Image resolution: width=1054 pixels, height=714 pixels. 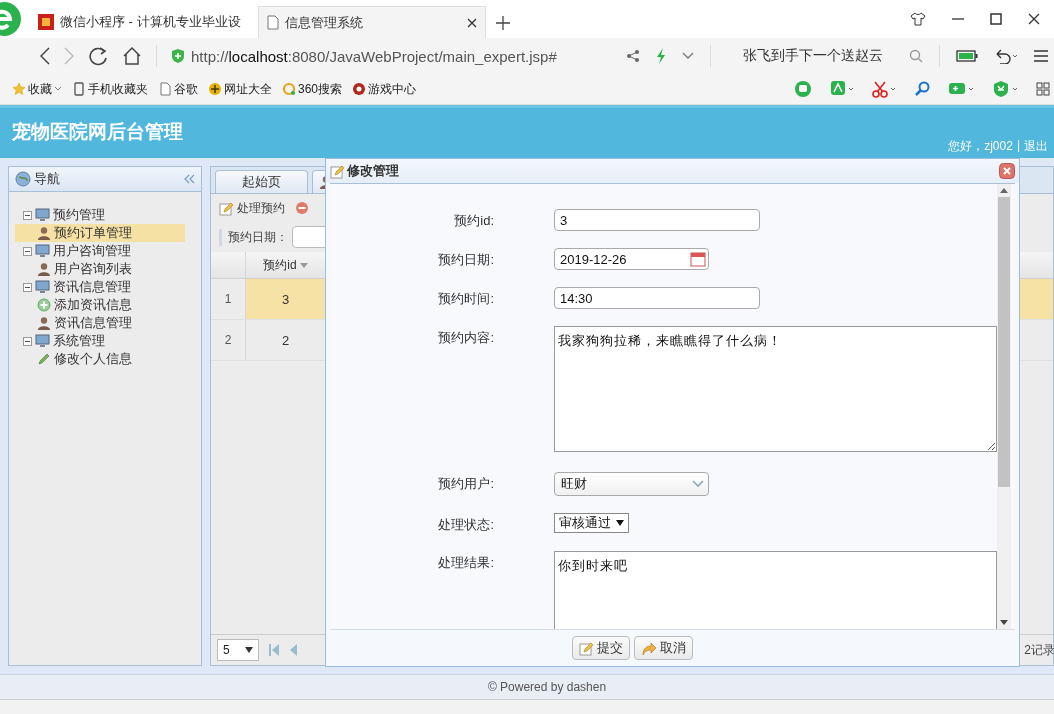 What do you see at coordinates (285, 265) in the screenshot?
I see `column-header: 预约id` at bounding box center [285, 265].